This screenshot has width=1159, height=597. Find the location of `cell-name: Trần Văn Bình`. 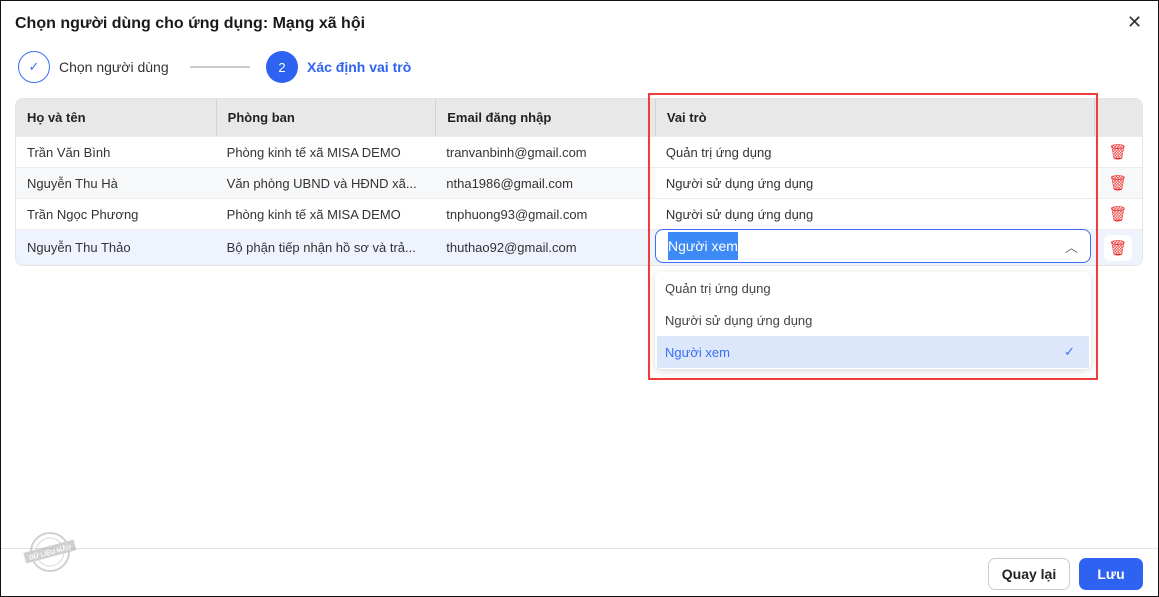

cell-name: Trần Văn Bình is located at coordinates (69, 152).